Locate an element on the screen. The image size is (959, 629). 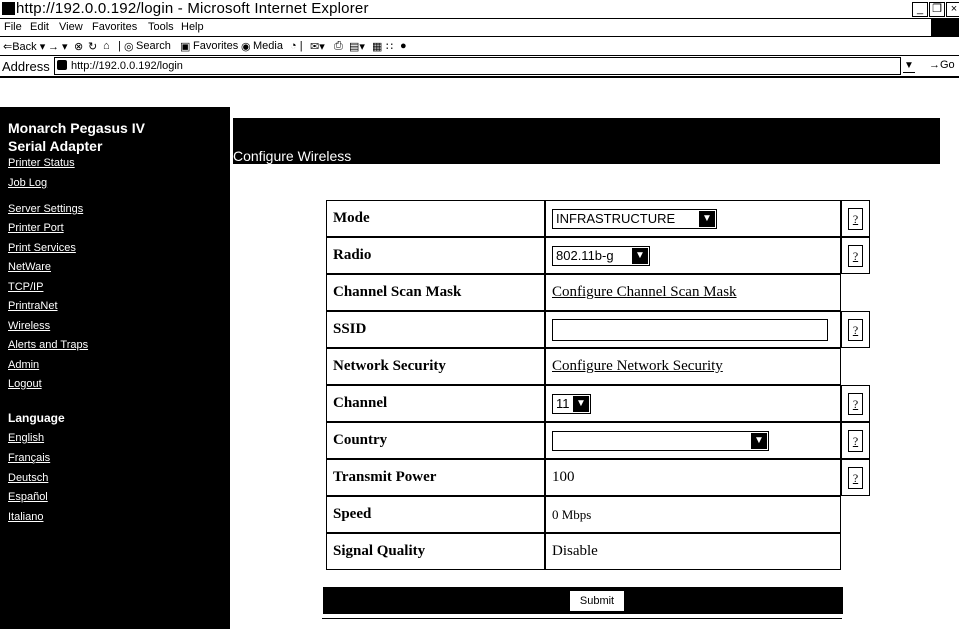
channel-scan-mask-label: Channel Scan Mask is located at coordinates (435, 292).